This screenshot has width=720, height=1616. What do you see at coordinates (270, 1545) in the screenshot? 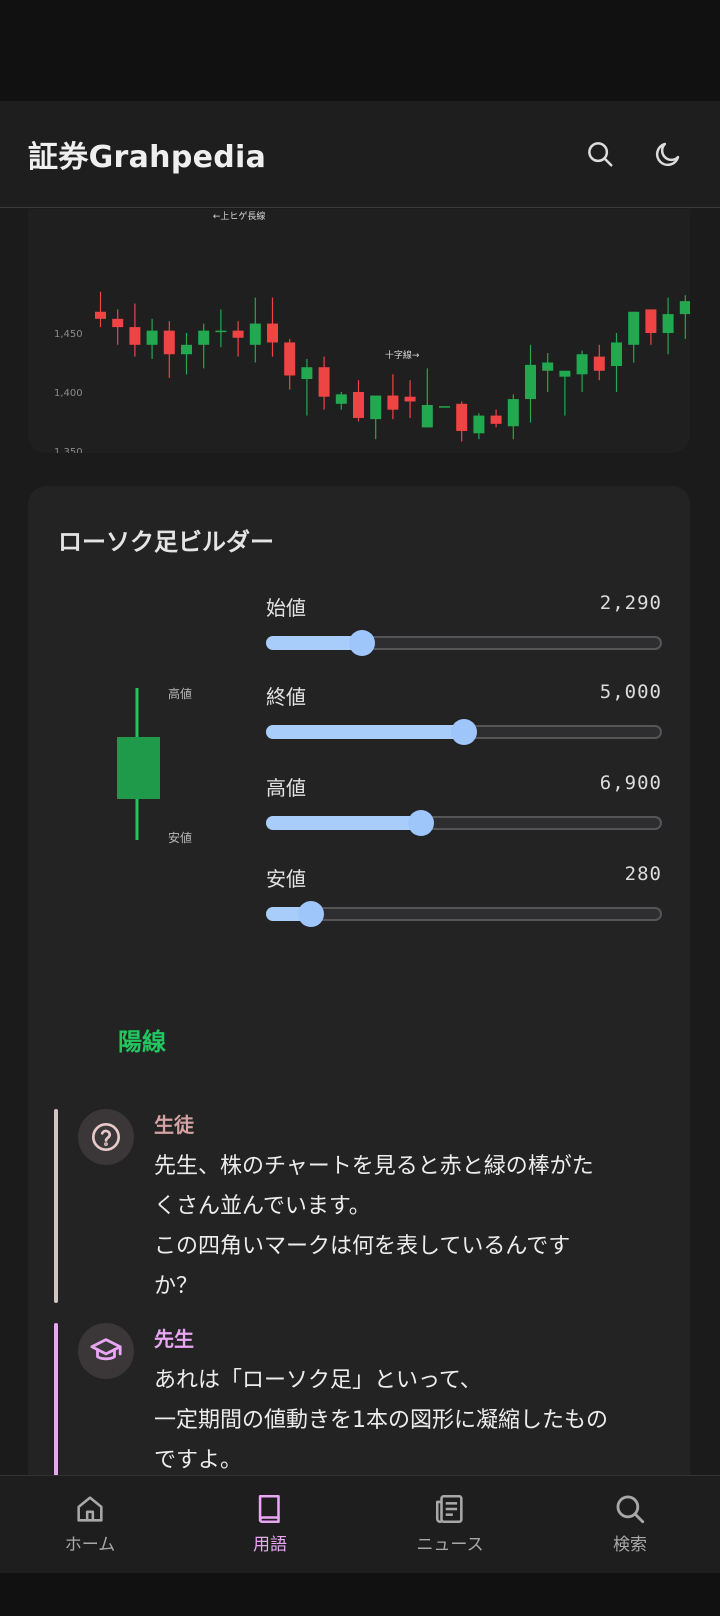
I see `nav-label-glossary: 用語` at bounding box center [270, 1545].